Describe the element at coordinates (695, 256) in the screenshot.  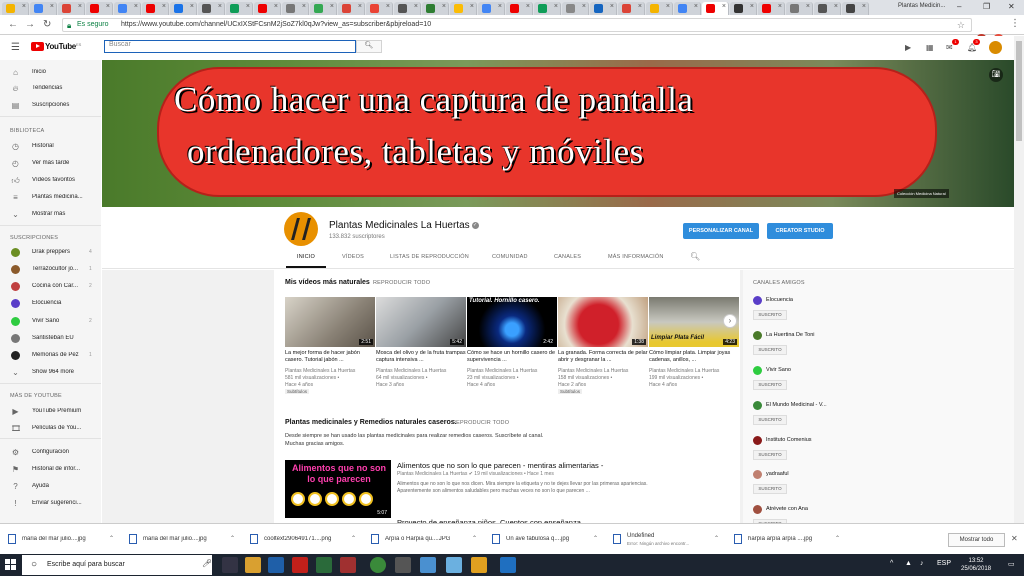
I see `channel-search-icon: 🔍︎` at that location.